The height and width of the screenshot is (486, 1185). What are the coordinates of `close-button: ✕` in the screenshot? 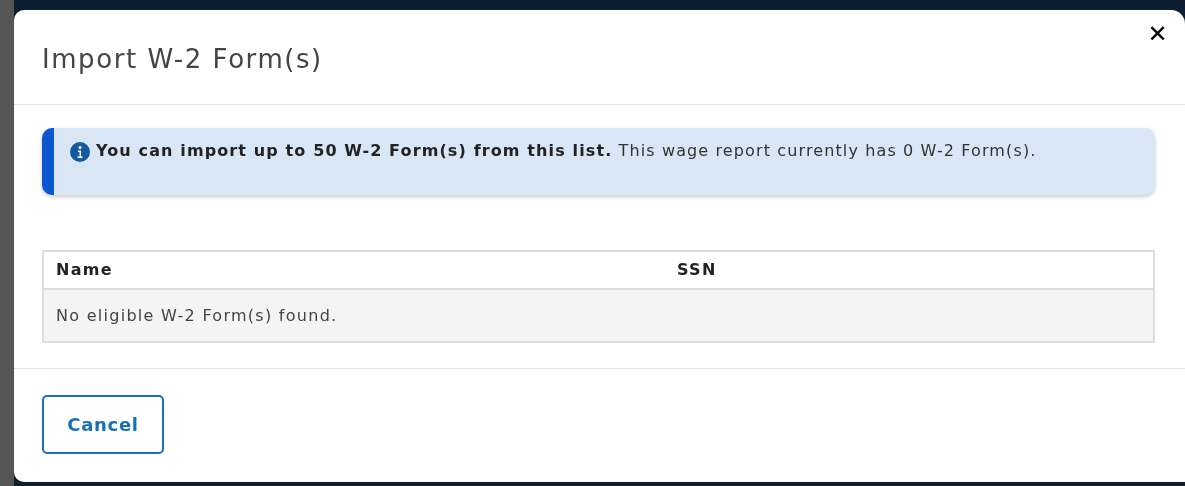 It's located at (1158, 34).